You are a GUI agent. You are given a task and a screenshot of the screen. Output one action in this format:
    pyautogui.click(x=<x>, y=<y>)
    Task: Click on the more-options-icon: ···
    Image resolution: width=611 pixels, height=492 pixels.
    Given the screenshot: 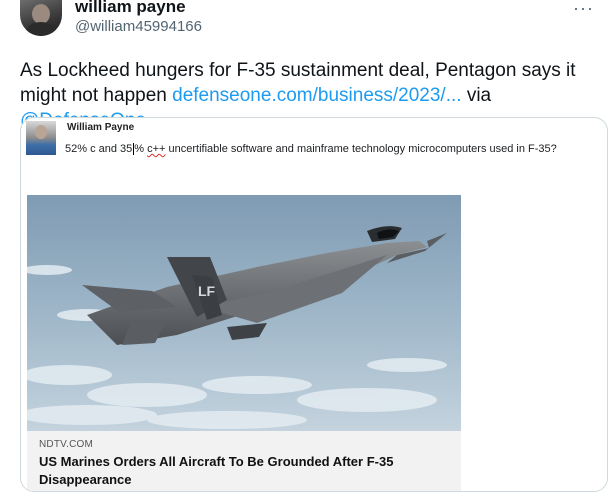 What is the action you would take?
    pyautogui.click(x=583, y=9)
    